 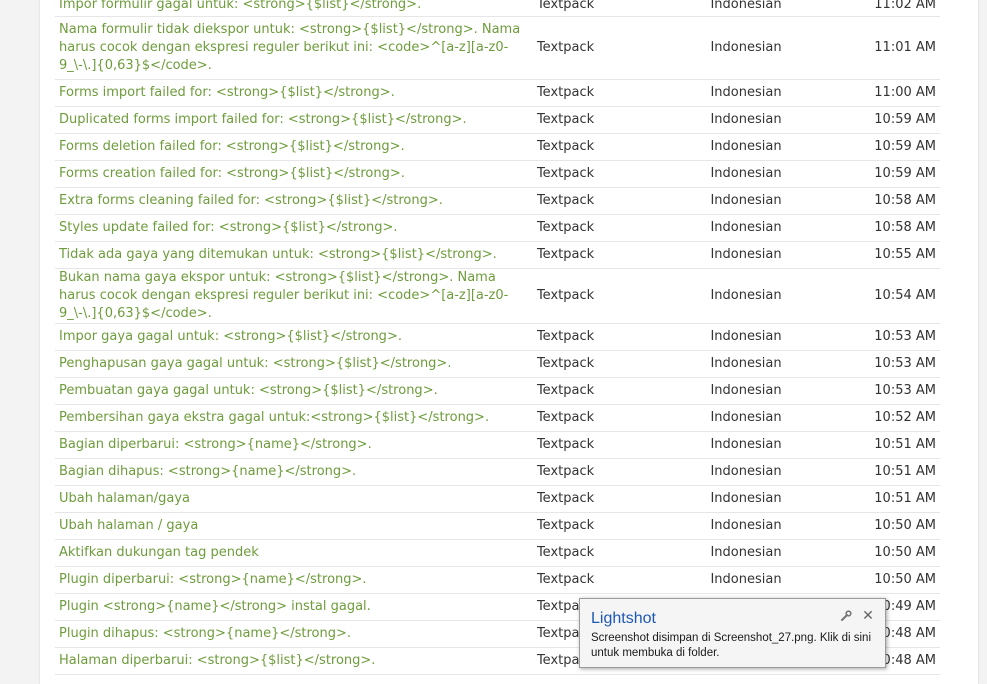 What do you see at coordinates (857, 616) in the screenshot?
I see `toast-controls: ✕` at bounding box center [857, 616].